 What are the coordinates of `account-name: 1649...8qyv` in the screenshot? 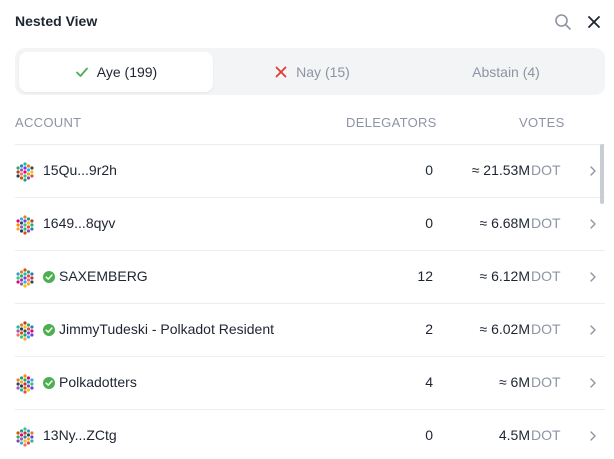 It's located at (79, 223).